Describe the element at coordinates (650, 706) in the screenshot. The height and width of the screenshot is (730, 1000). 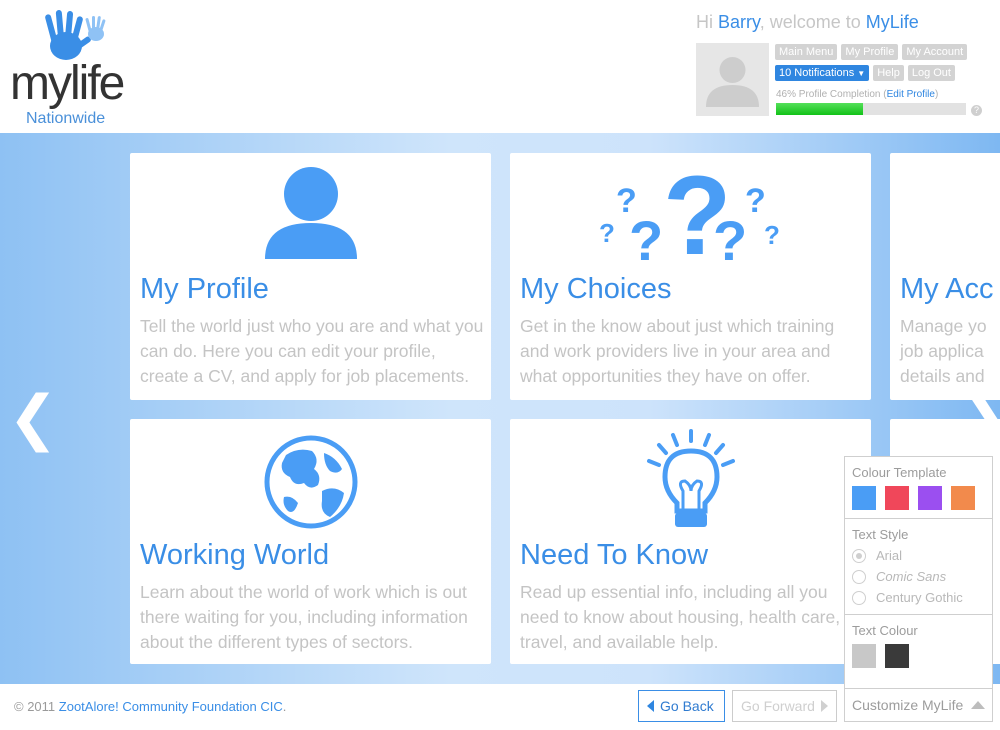
I see `back-arrow-icon` at that location.